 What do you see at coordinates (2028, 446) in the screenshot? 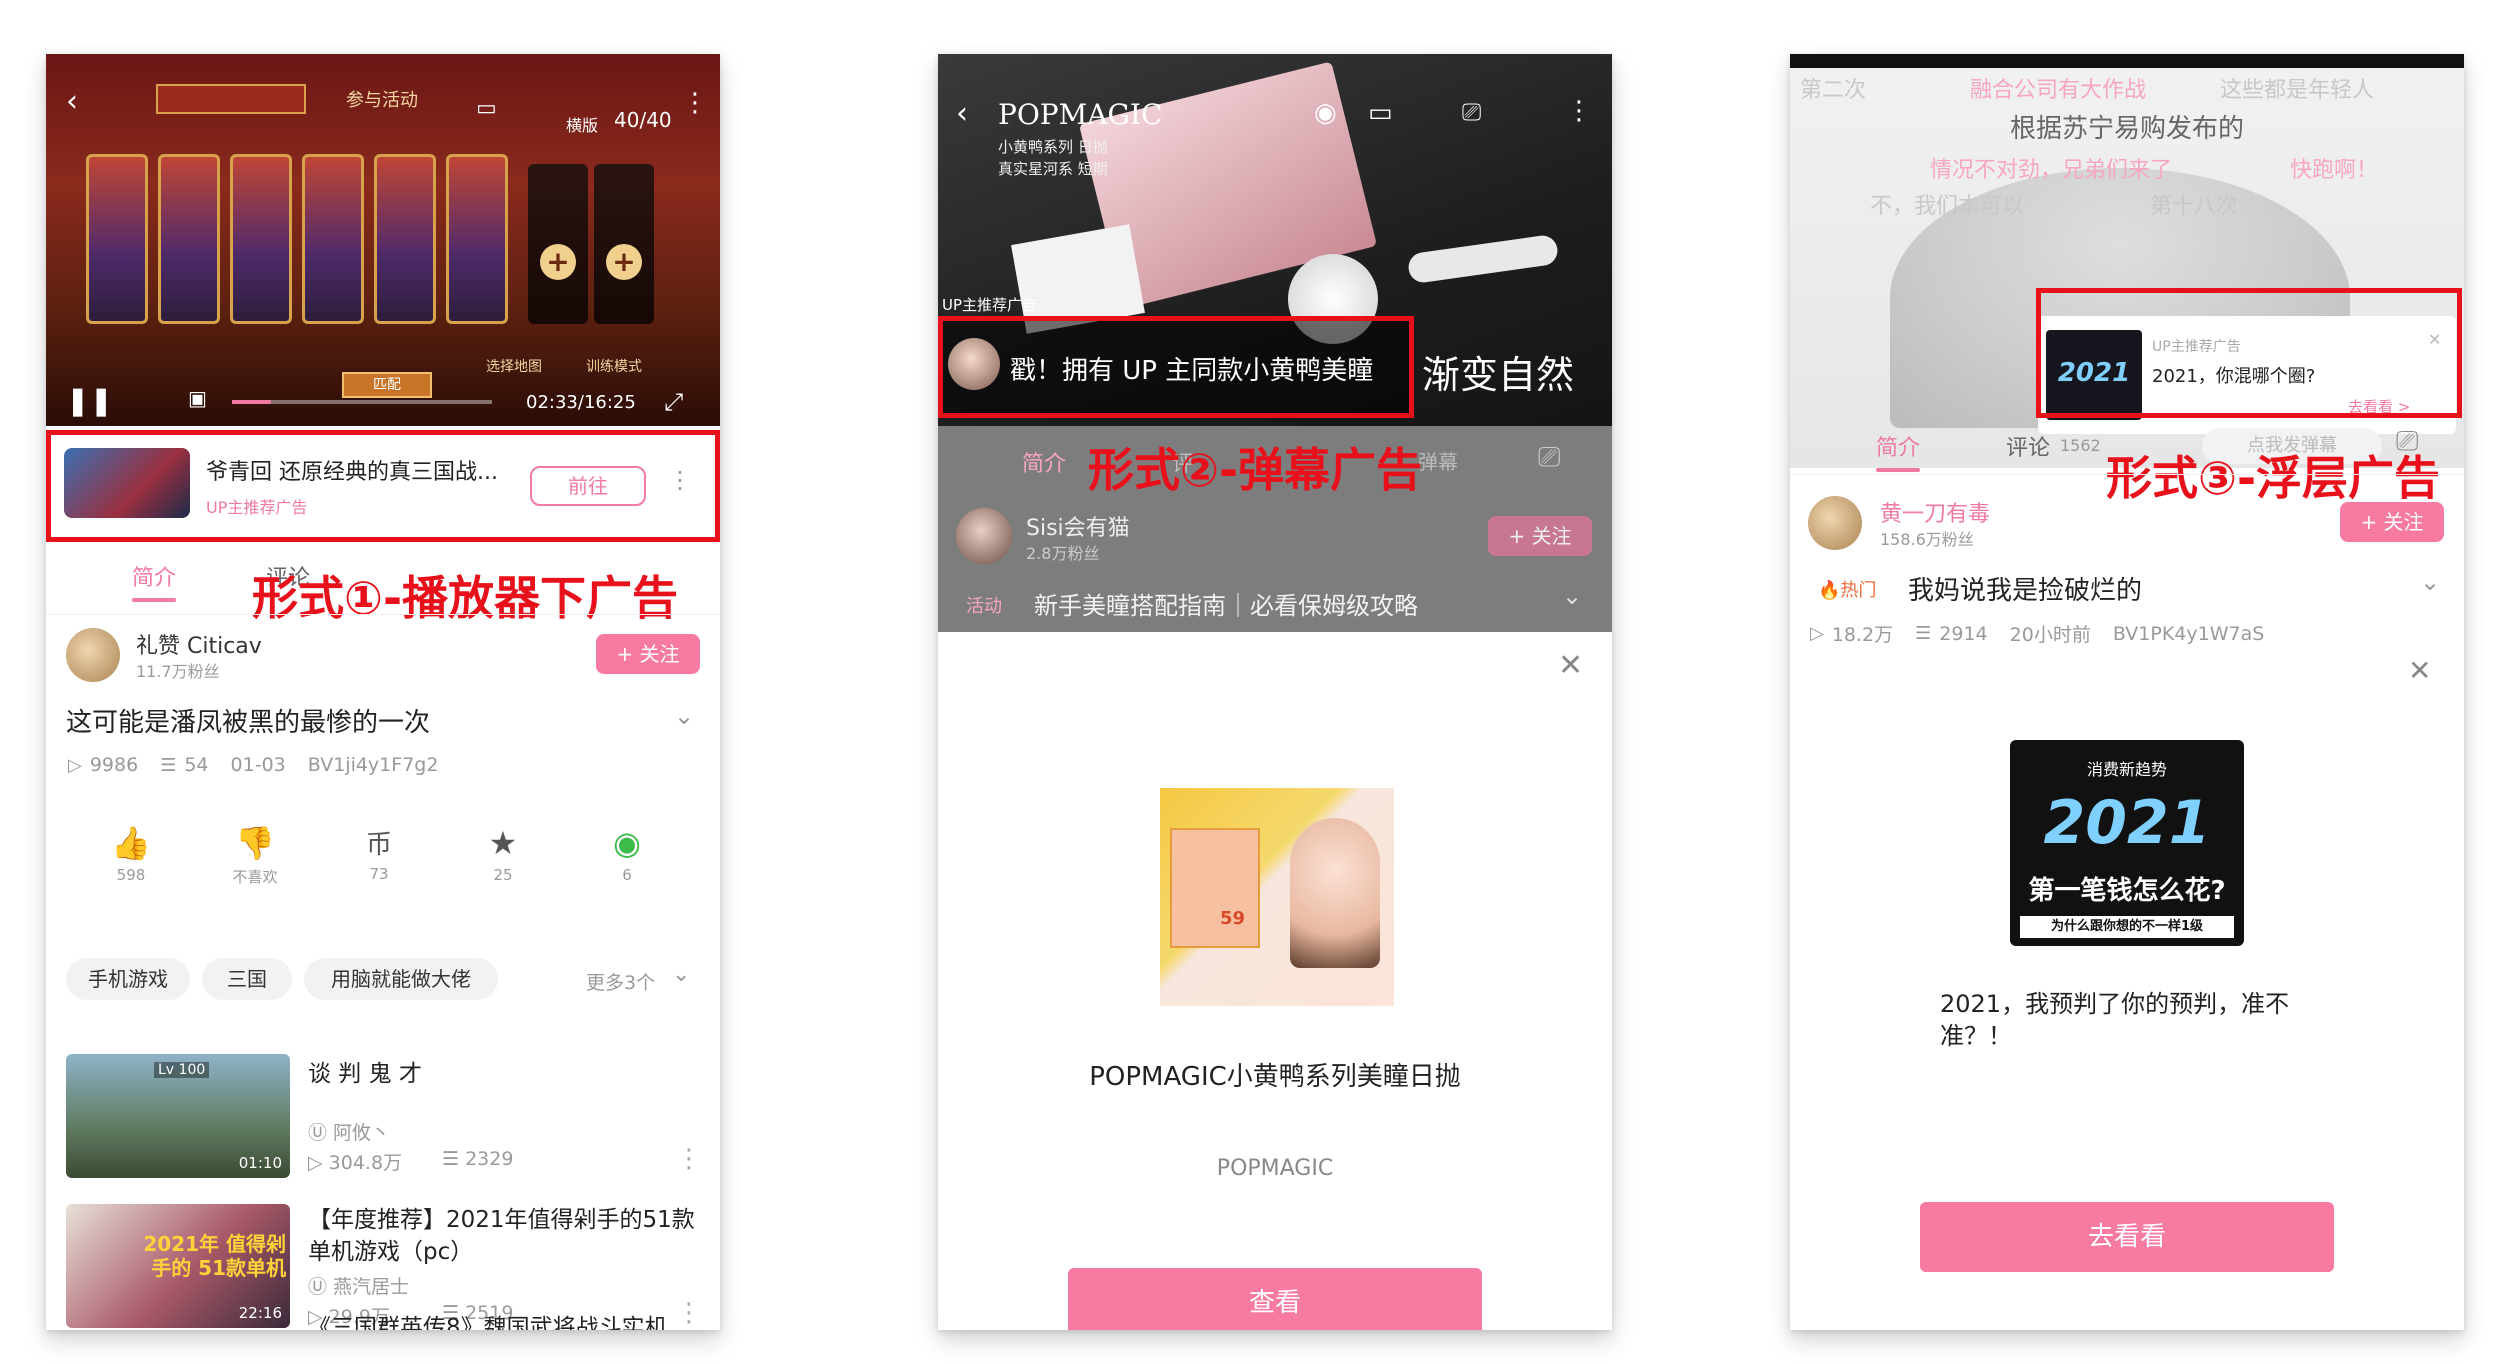
I see `tab-comments: 评论` at bounding box center [2028, 446].